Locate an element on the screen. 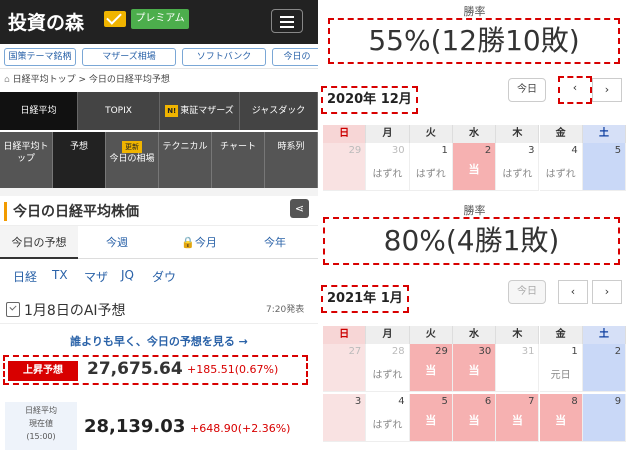 The width and height of the screenshot is (631, 451). tag-link: ソフトバンク is located at coordinates (224, 57).